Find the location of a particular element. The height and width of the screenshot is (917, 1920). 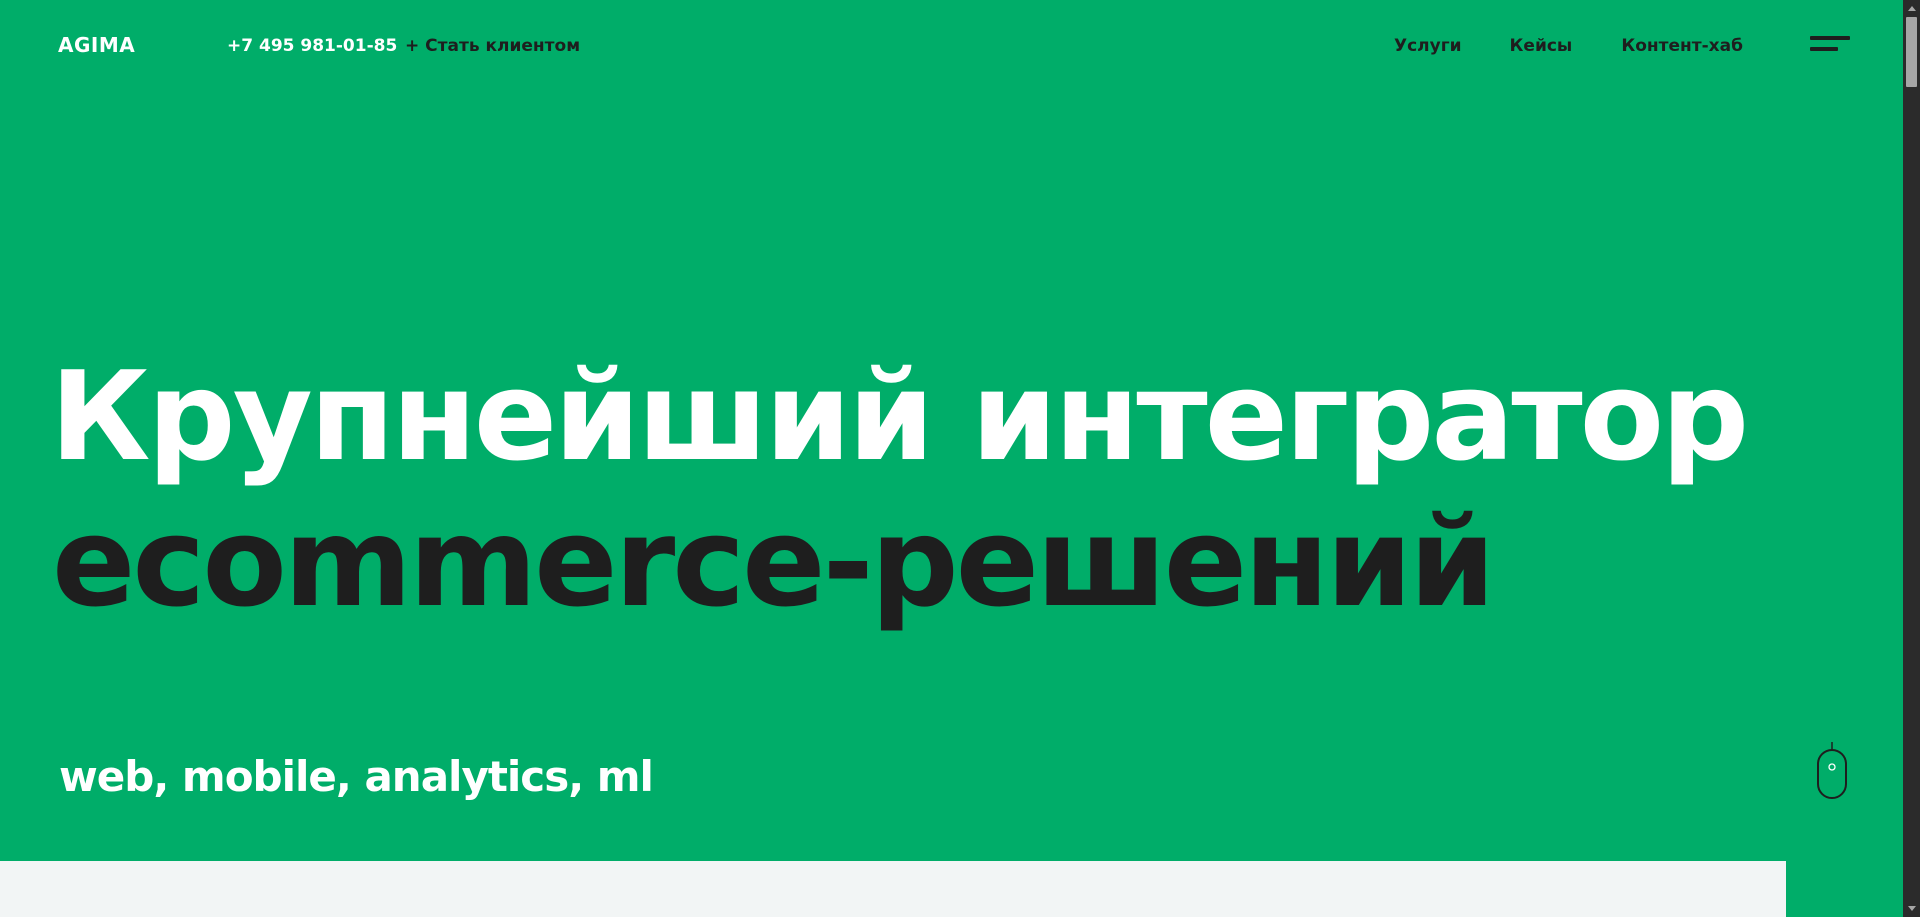

scroll-down-triangle is located at coordinates (1911, 908).